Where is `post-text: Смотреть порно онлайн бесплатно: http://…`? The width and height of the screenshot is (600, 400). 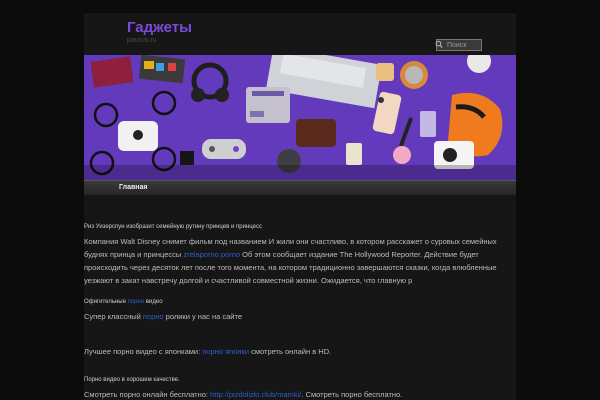
post-text: Смотреть порно онлайн бесплатно: http://… is located at coordinates (294, 394).